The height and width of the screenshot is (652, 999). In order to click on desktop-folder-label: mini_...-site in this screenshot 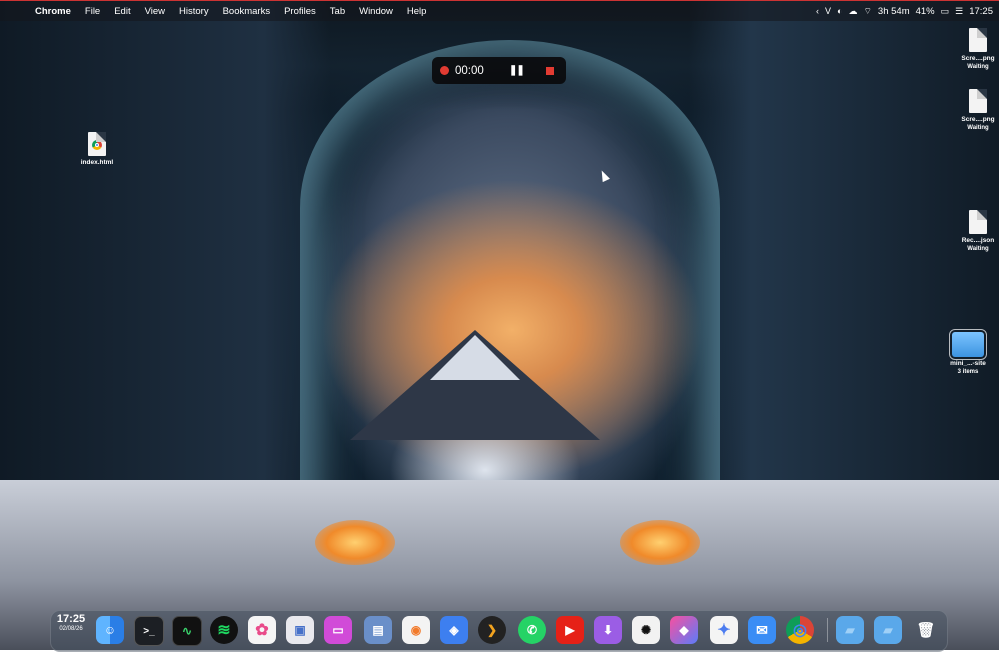, I will do `click(968, 363)`.